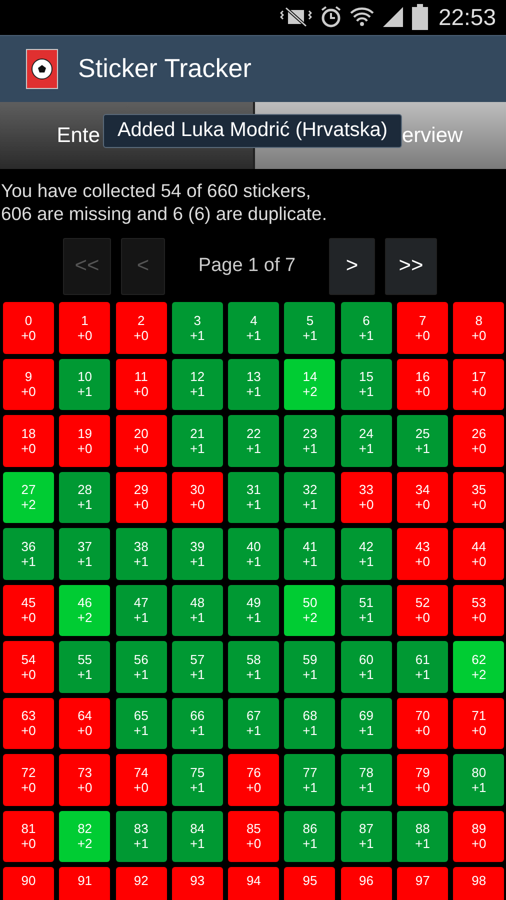  Describe the element at coordinates (156, 190) in the screenshot. I see `summary-text: You have collected 54 of 660 stickers,` at that location.